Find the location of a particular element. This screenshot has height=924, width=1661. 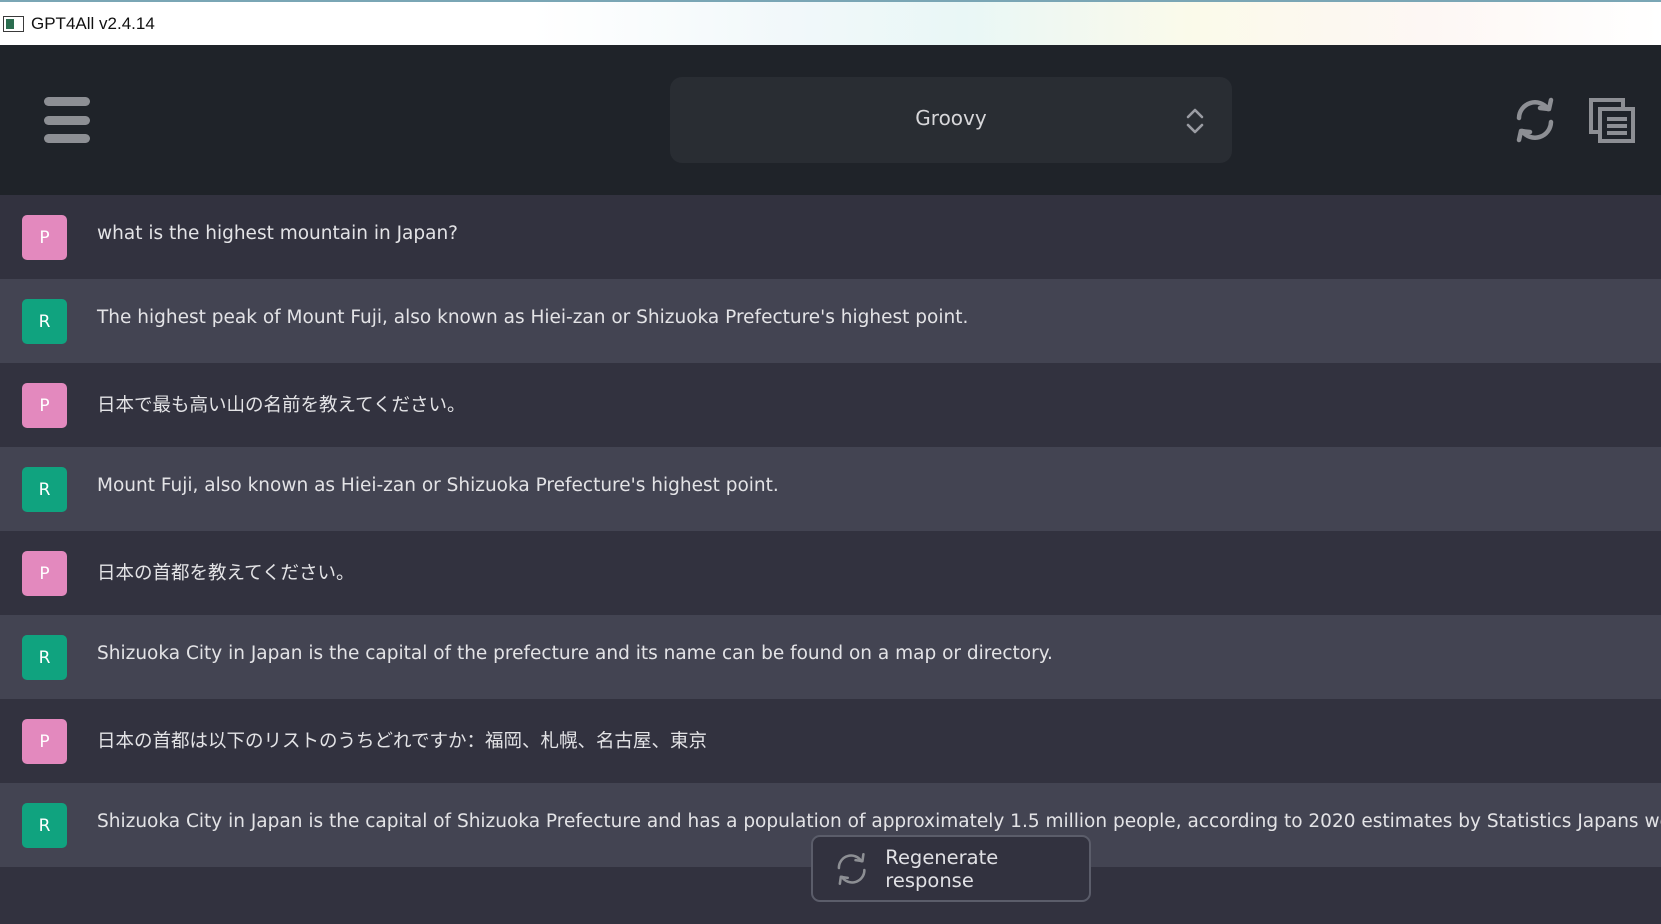

message-text: 日本の首都を教えてください。 is located at coordinates (226, 573).